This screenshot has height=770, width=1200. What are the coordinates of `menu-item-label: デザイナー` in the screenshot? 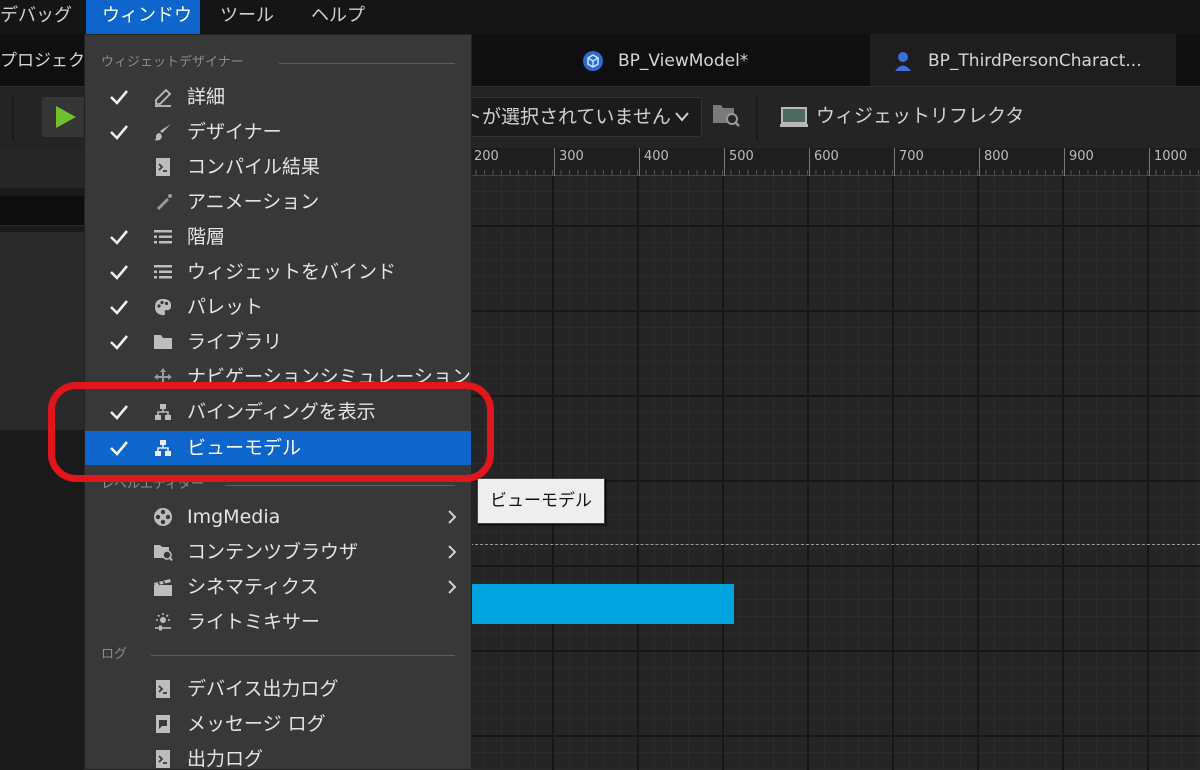 It's located at (234, 132).